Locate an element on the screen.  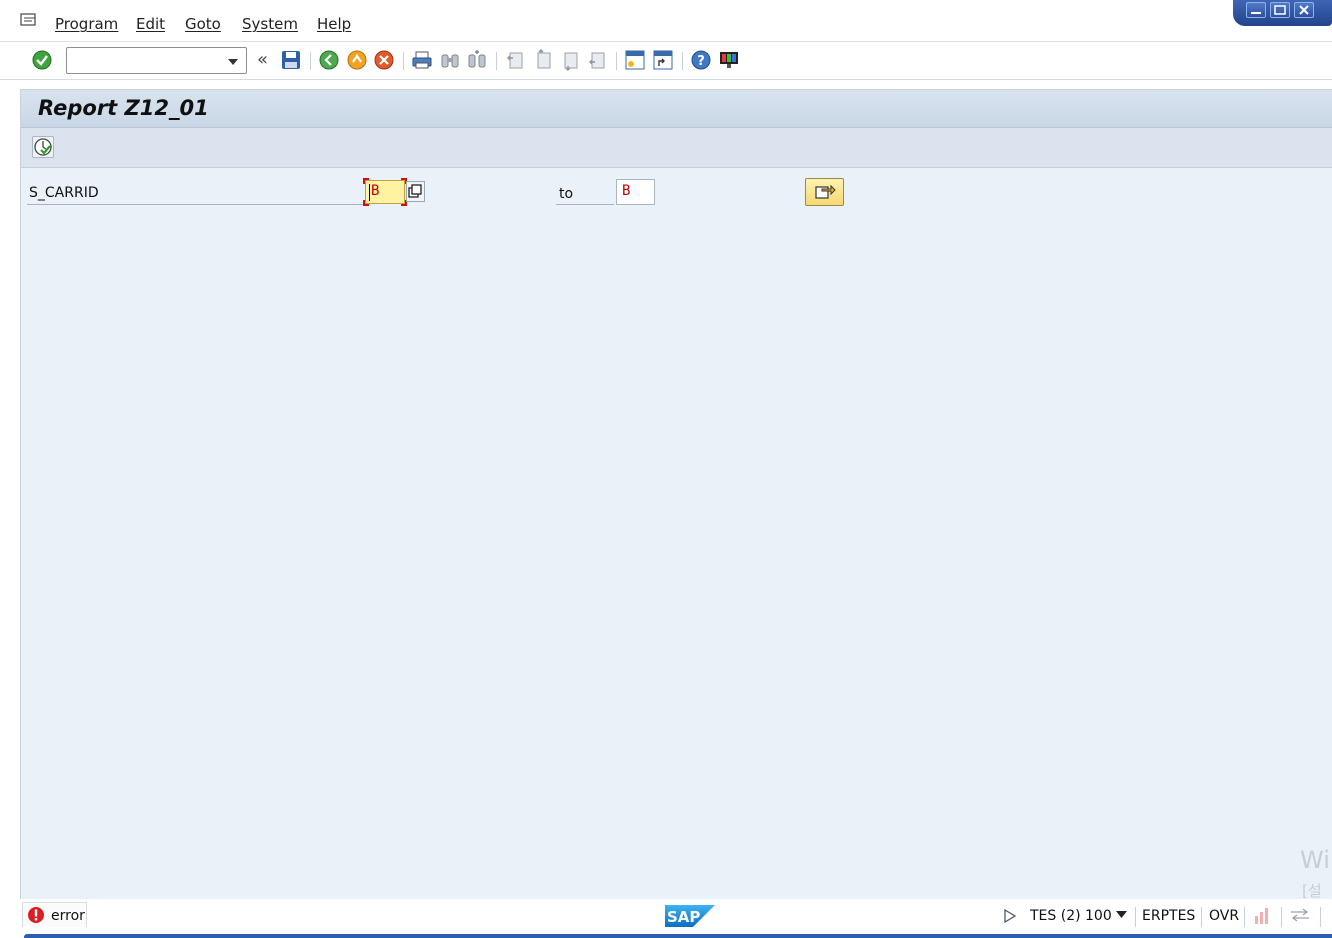
cancel-icon is located at coordinates (384, 60).